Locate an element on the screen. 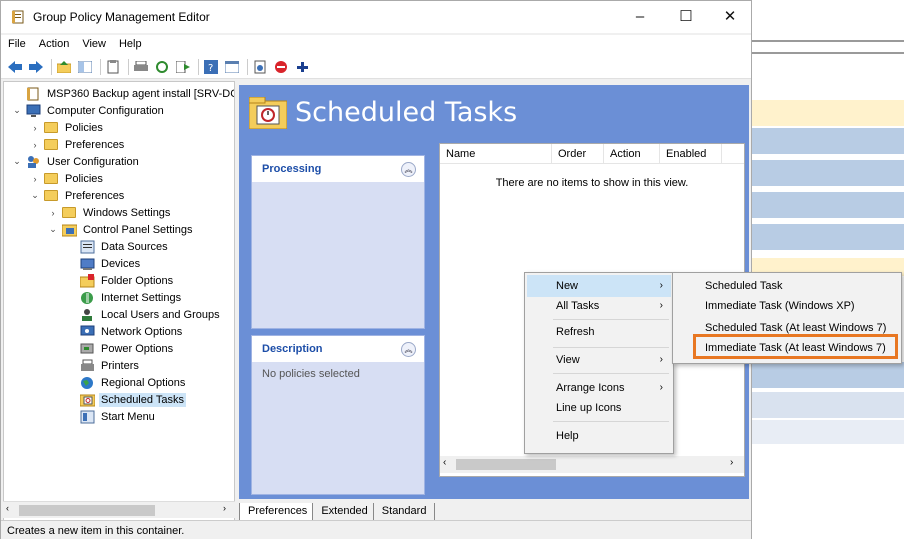 The height and width of the screenshot is (539, 904). back-arrow-icon is located at coordinates (15, 67).